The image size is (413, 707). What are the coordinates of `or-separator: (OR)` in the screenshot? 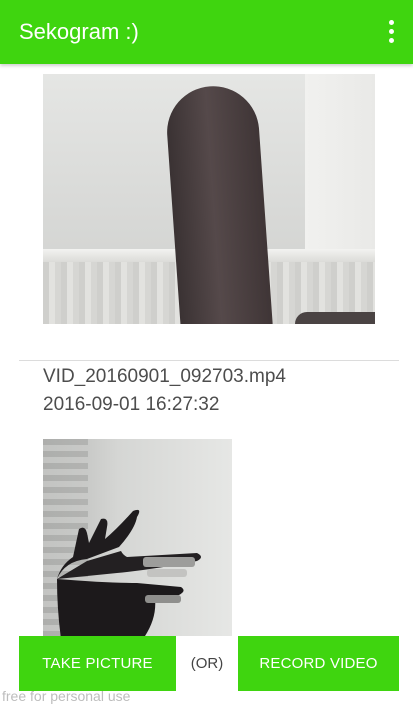 It's located at (207, 663).